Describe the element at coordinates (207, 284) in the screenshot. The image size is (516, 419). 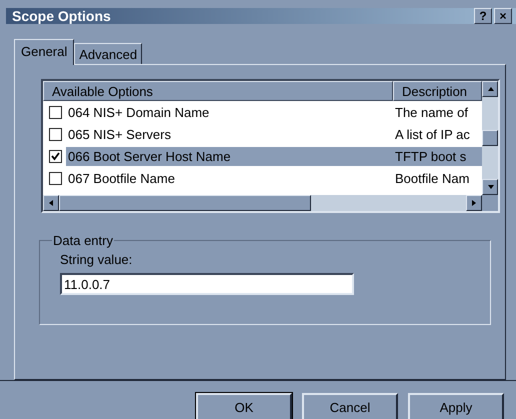
I see `string-value-field: 11.0.0.7` at that location.